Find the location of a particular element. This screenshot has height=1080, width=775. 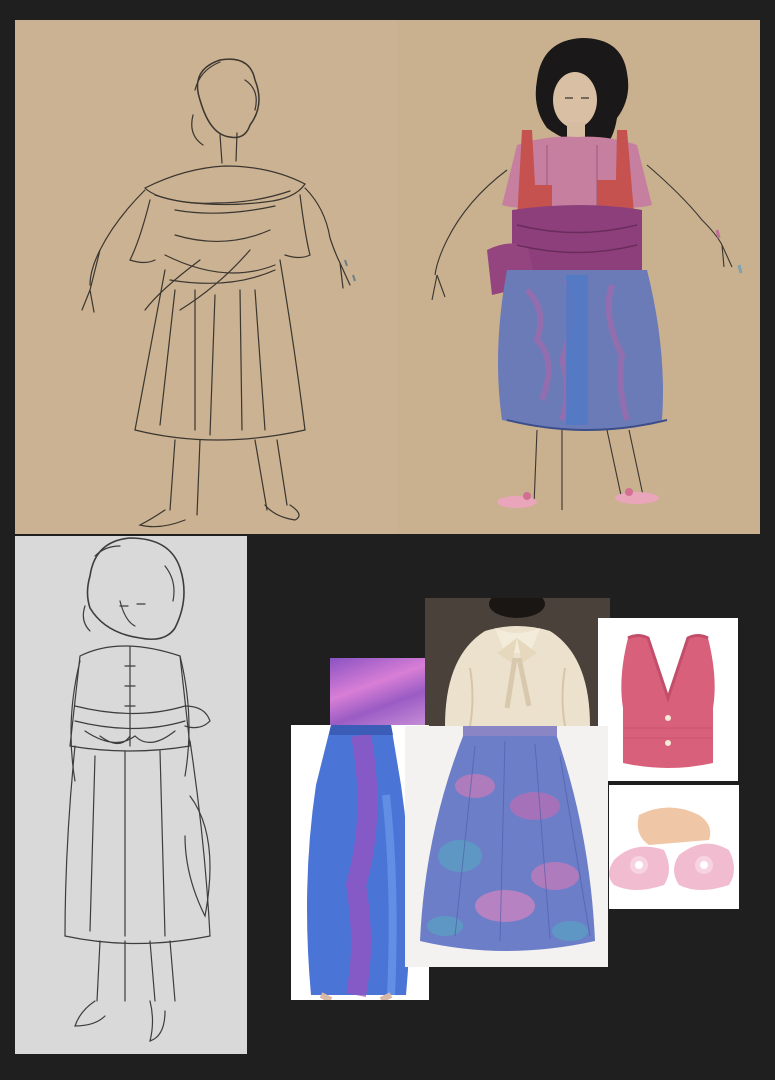

iridescent-fabric-swatch is located at coordinates (379, 692).